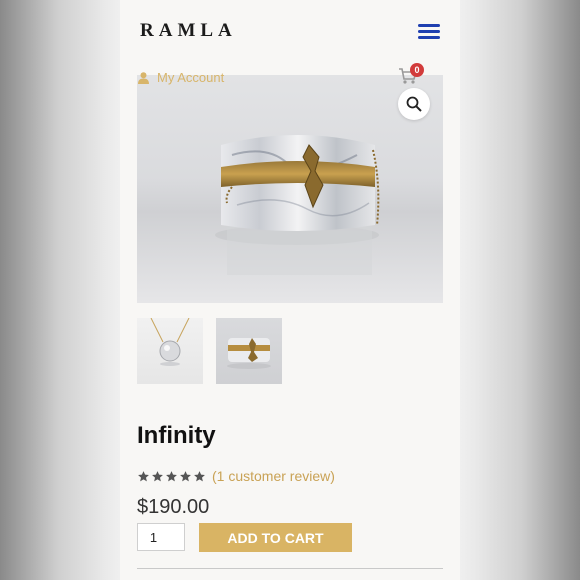  What do you see at coordinates (191, 77) in the screenshot?
I see `my-account-label: My Account` at bounding box center [191, 77].